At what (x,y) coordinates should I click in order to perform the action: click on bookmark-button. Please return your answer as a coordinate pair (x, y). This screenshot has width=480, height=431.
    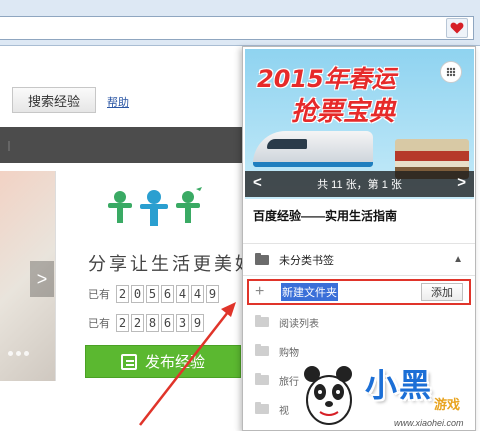
    Looking at the image, I should click on (457, 28).